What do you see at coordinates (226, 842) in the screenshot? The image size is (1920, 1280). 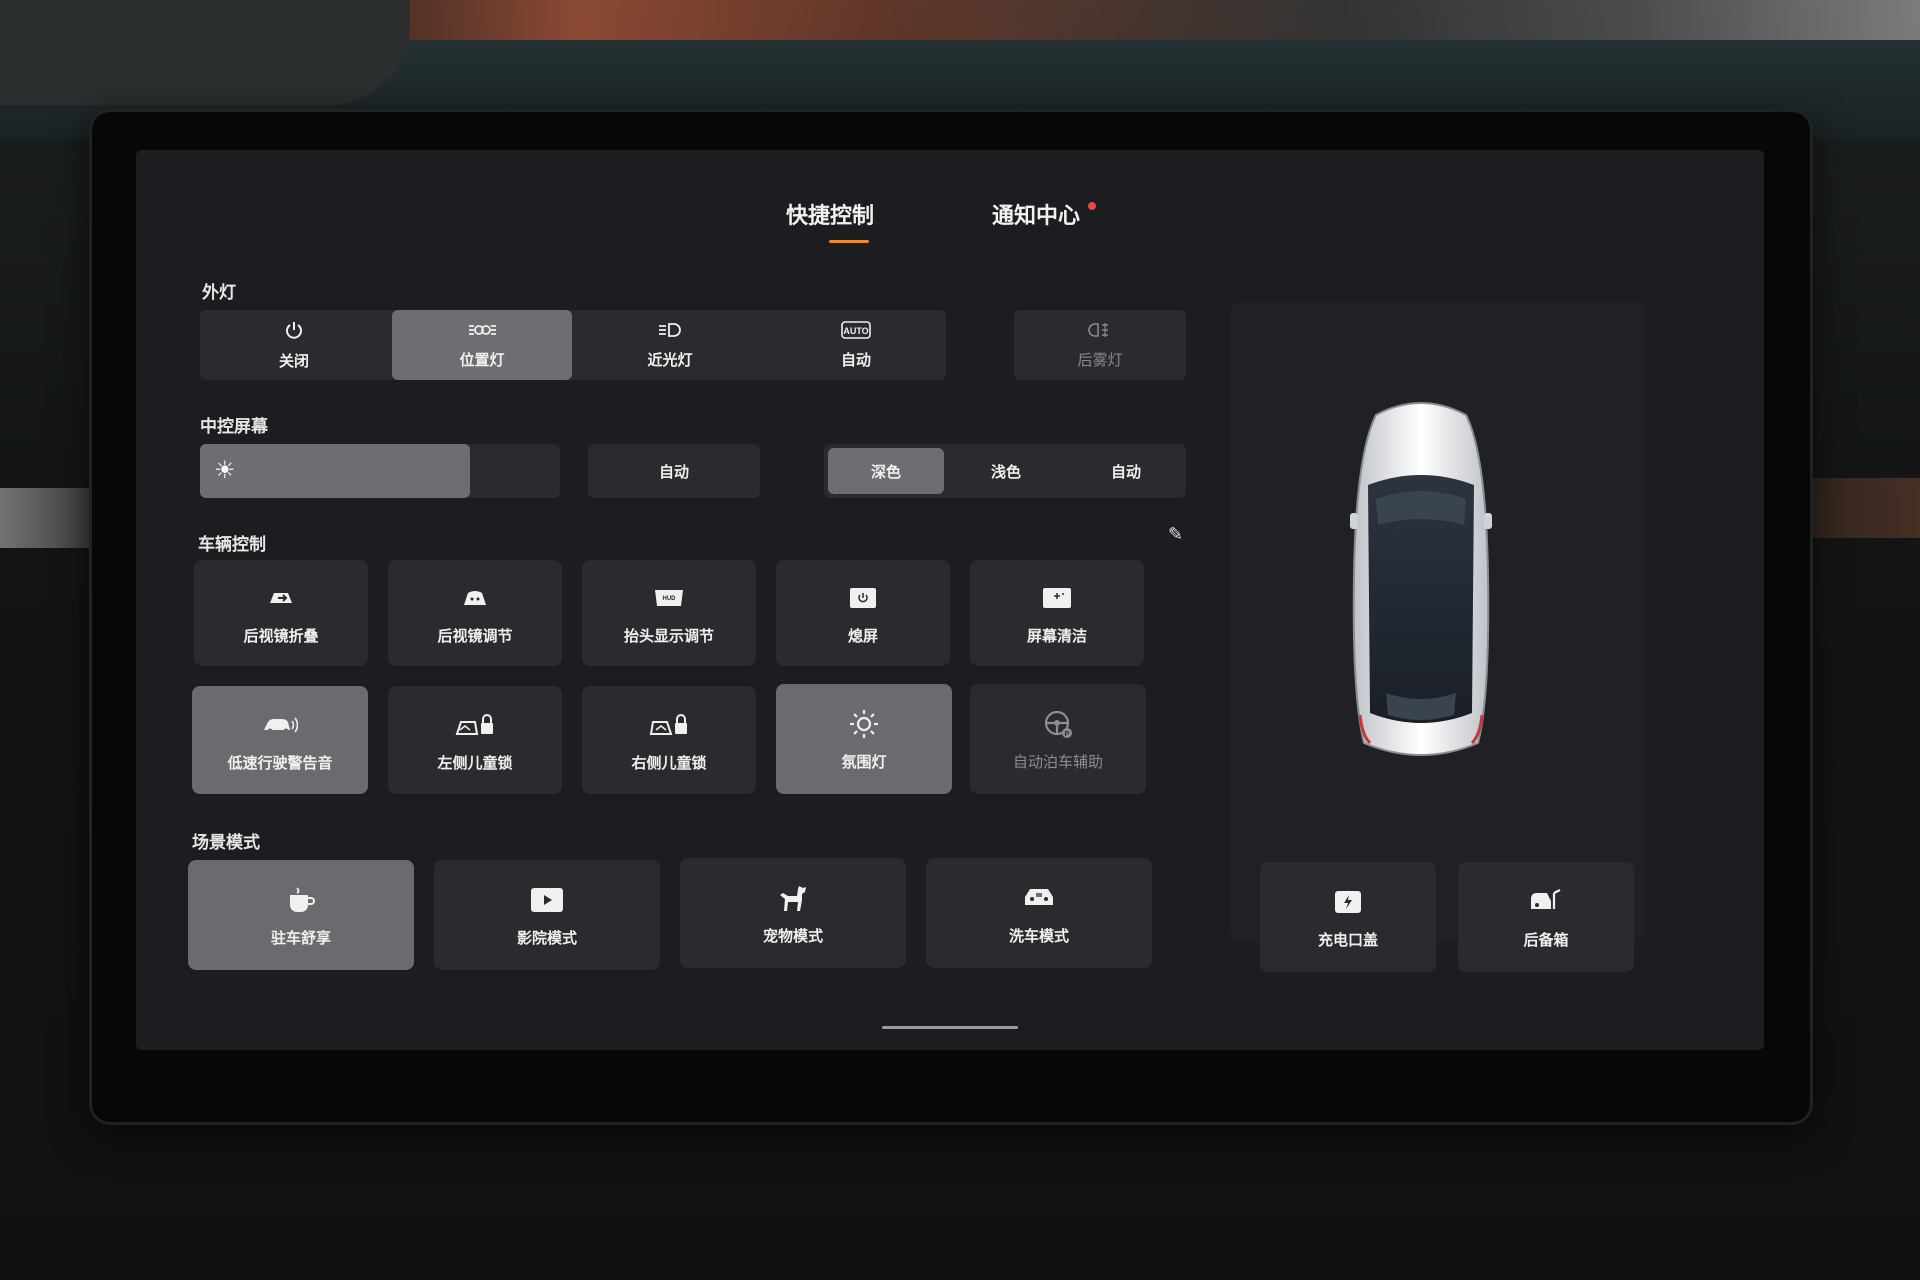 I see `section-title-scene-modes: 场景模式` at bounding box center [226, 842].